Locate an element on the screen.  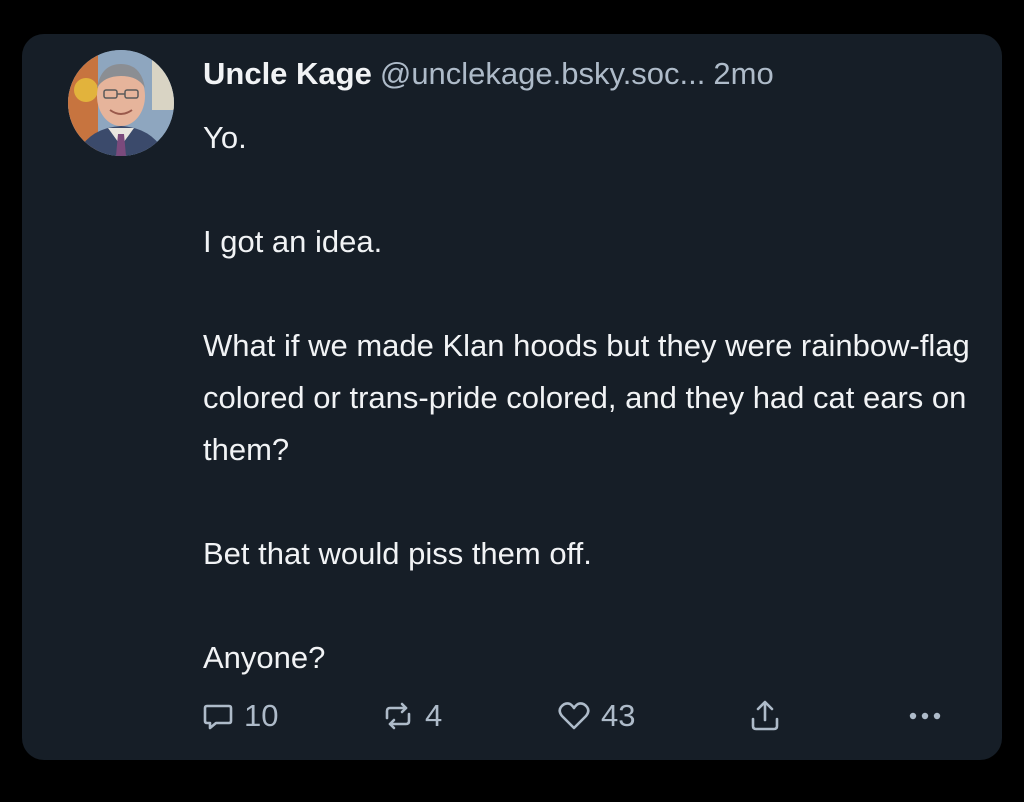
post-paragraph: I got an idea. is located at coordinates (293, 241).